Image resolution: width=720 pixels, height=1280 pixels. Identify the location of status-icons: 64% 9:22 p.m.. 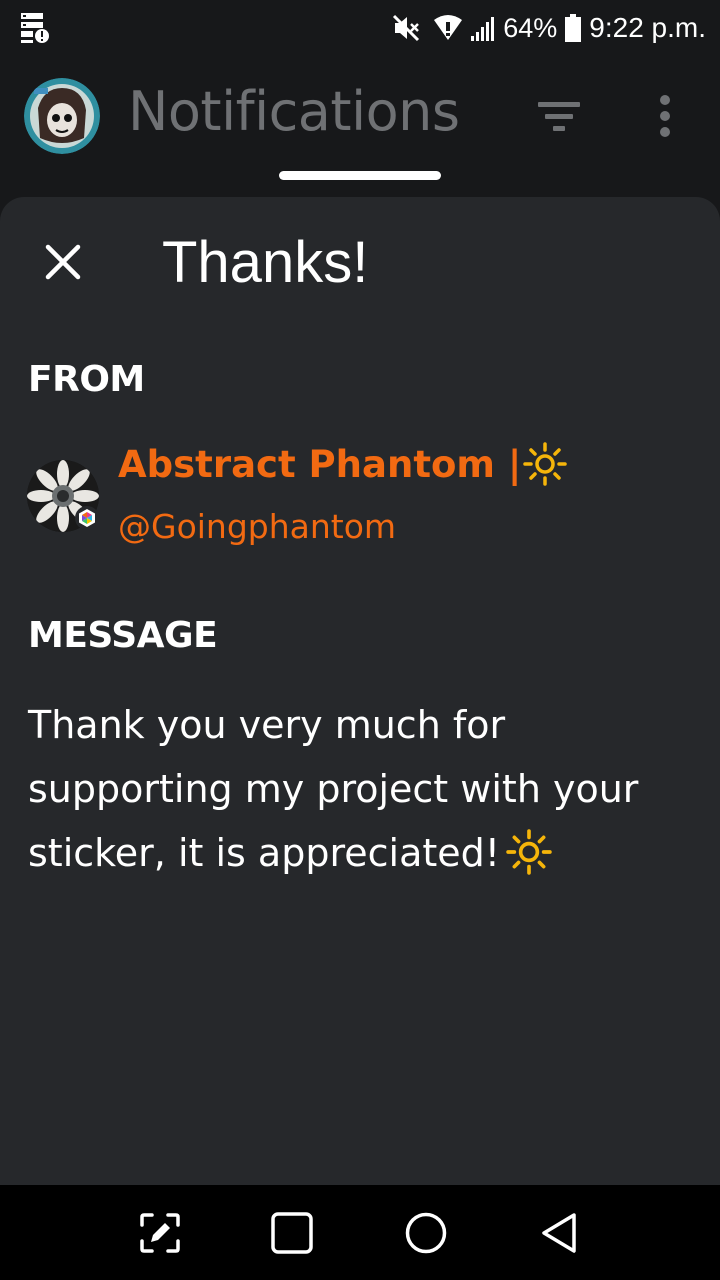
(548, 28).